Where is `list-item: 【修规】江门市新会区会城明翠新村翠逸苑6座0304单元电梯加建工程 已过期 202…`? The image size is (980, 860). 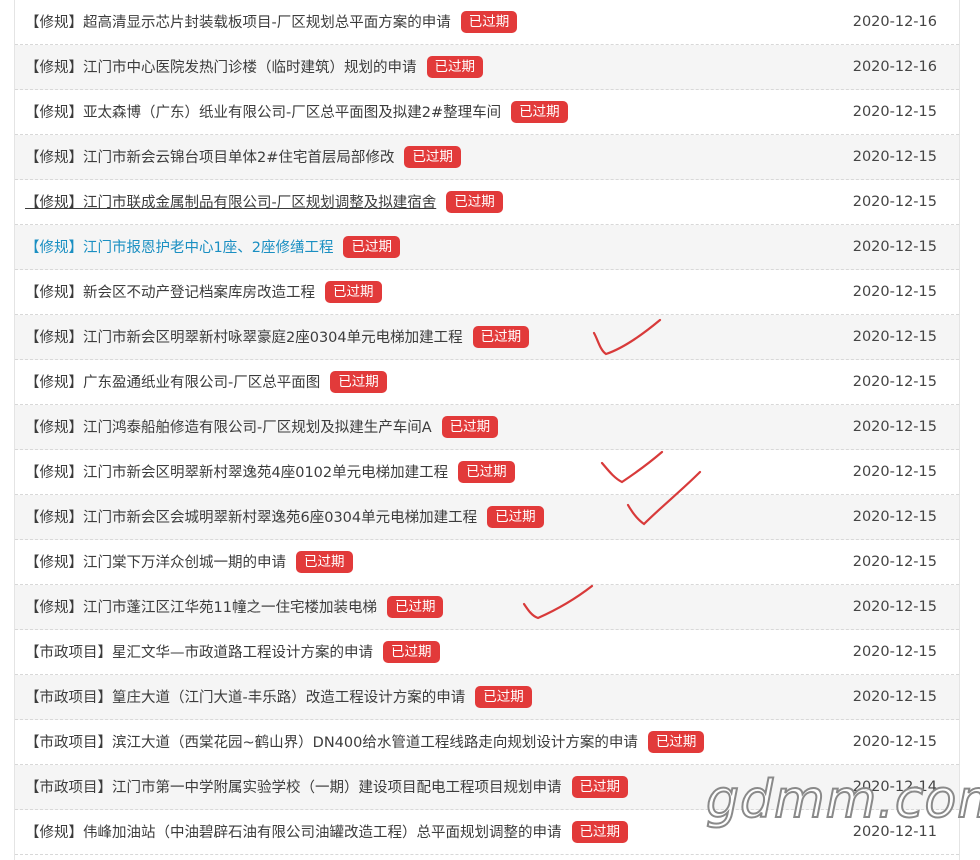
list-item: 【修规】江门市新会区会城明翠新村翠逸苑6座0304单元电梯加建工程 已过期 202… is located at coordinates (487, 517).